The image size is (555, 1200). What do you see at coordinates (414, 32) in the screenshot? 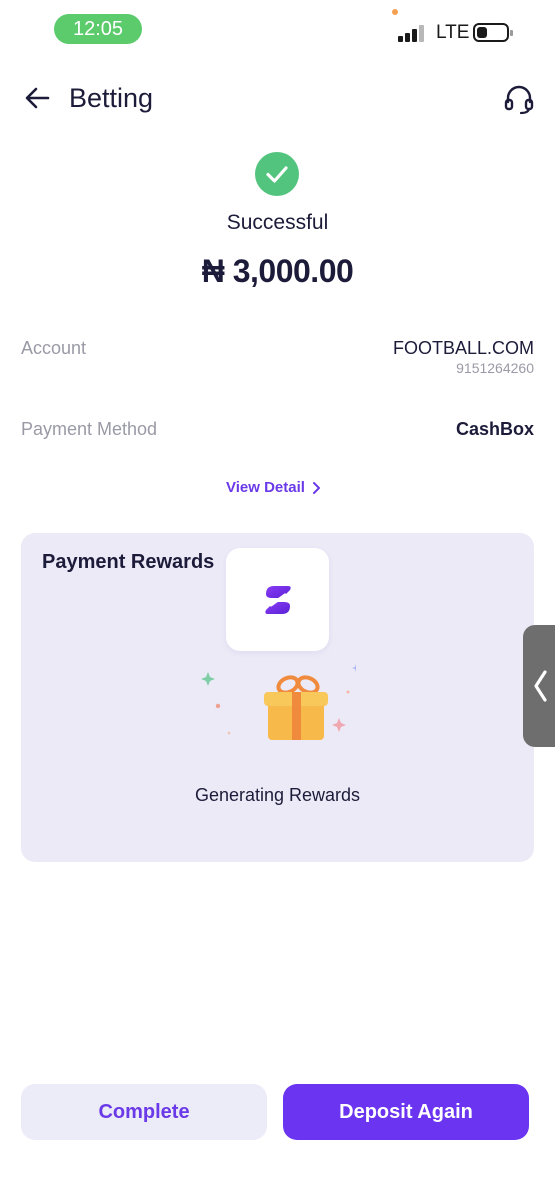
I see `signal-icon` at bounding box center [414, 32].